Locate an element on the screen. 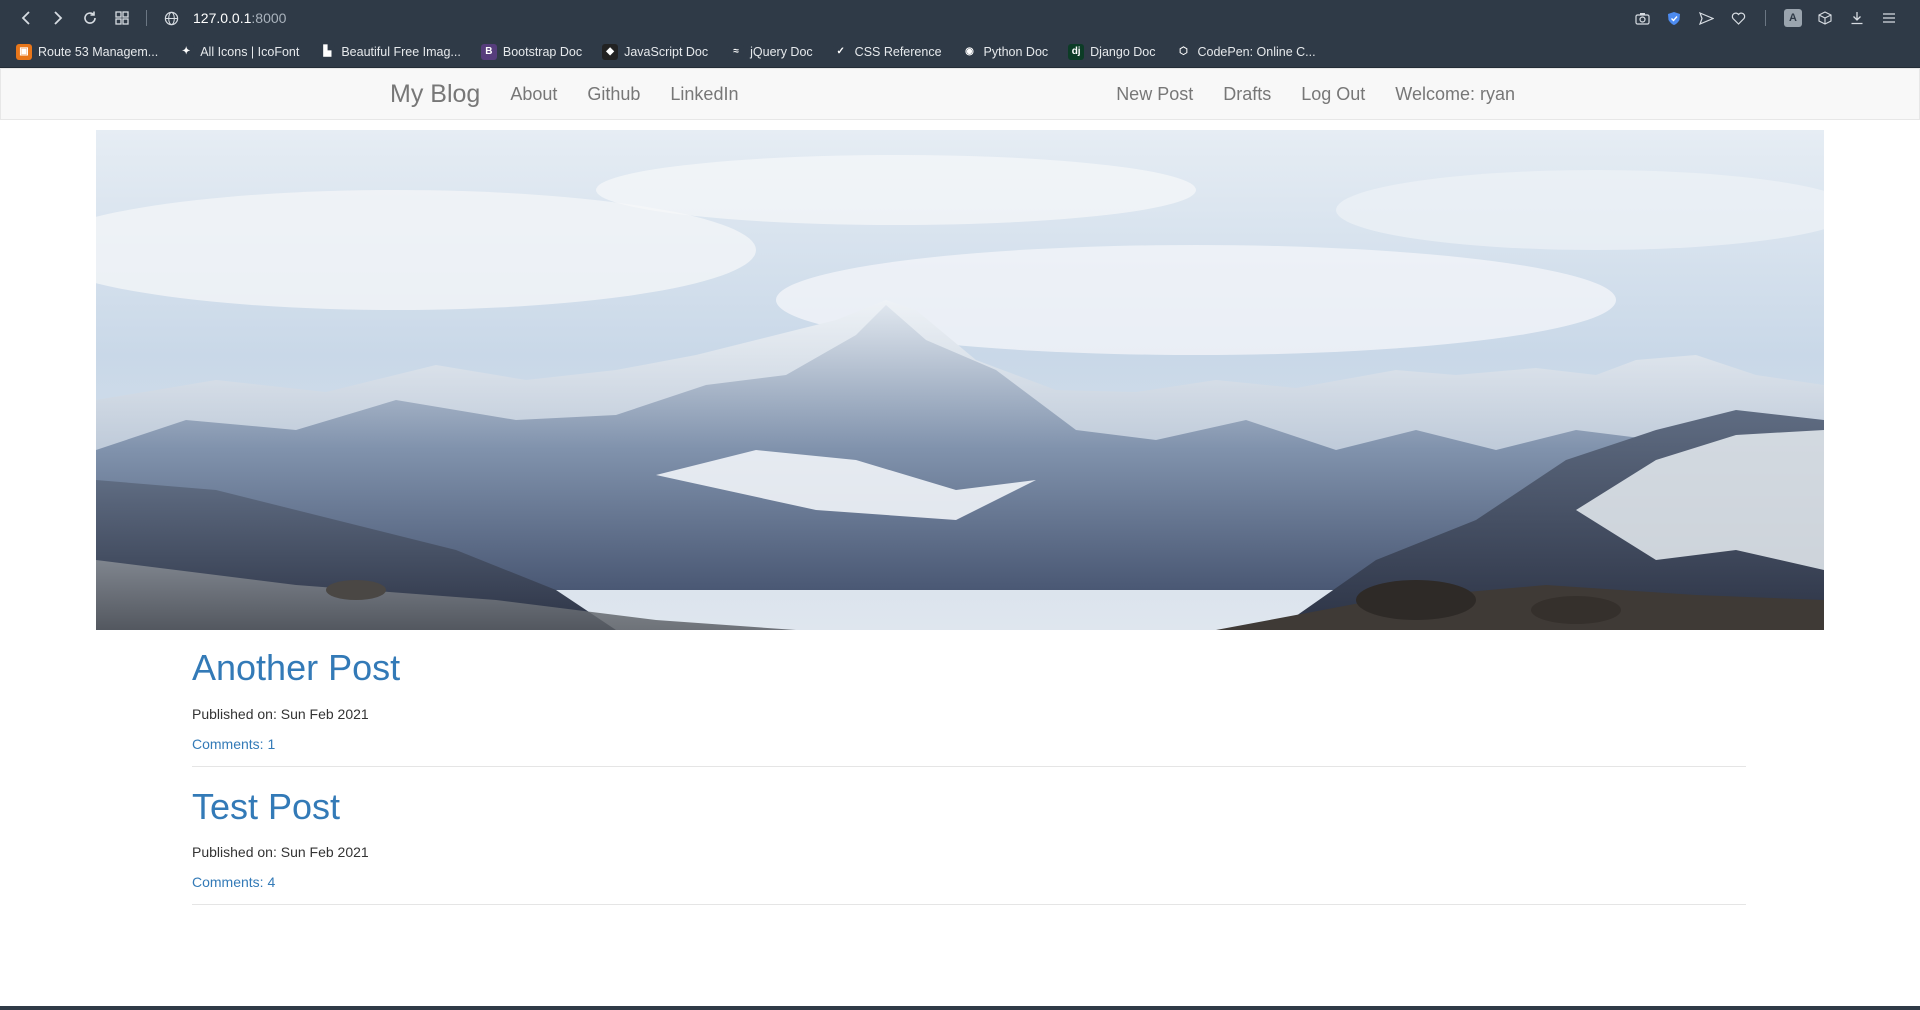 The height and width of the screenshot is (1010, 1920). chevron-right-icon is located at coordinates (58, 18).